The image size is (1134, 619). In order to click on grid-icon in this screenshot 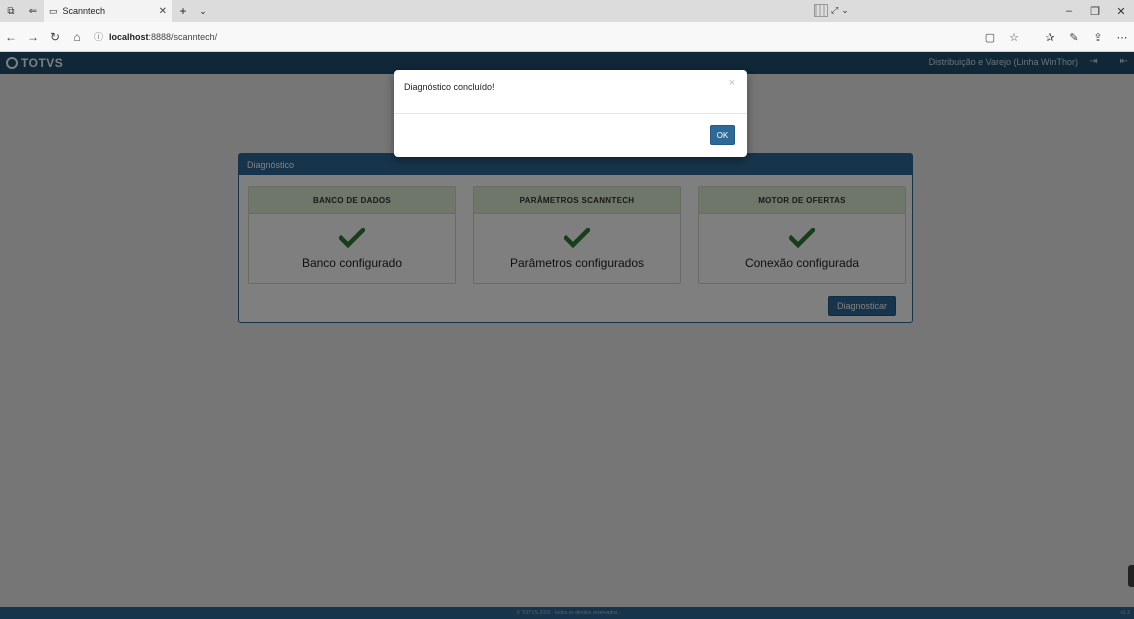, I will do `click(821, 10)`.